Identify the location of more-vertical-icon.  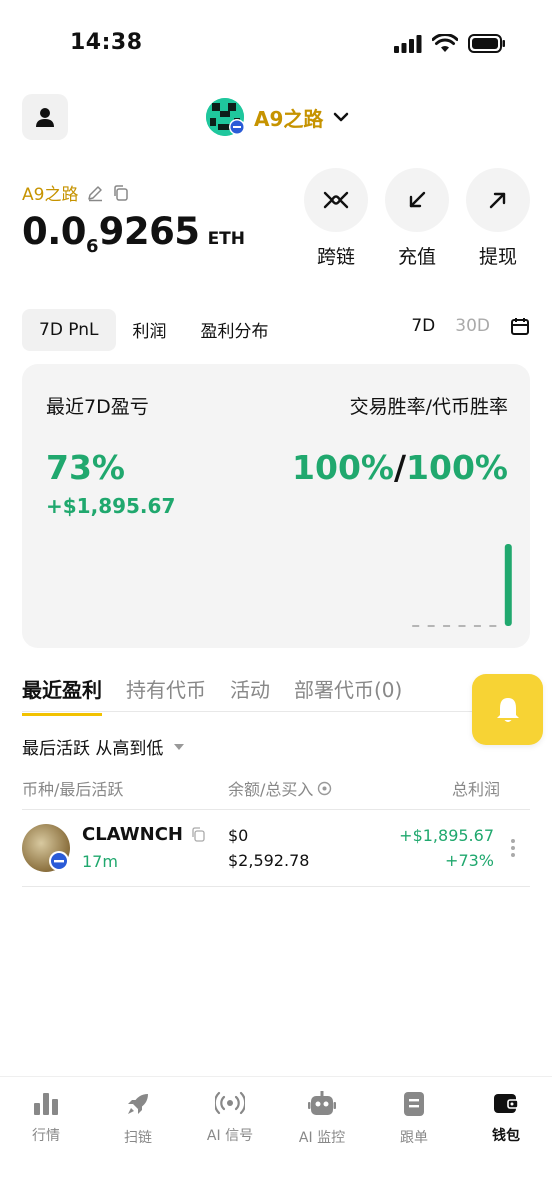
(513, 848).